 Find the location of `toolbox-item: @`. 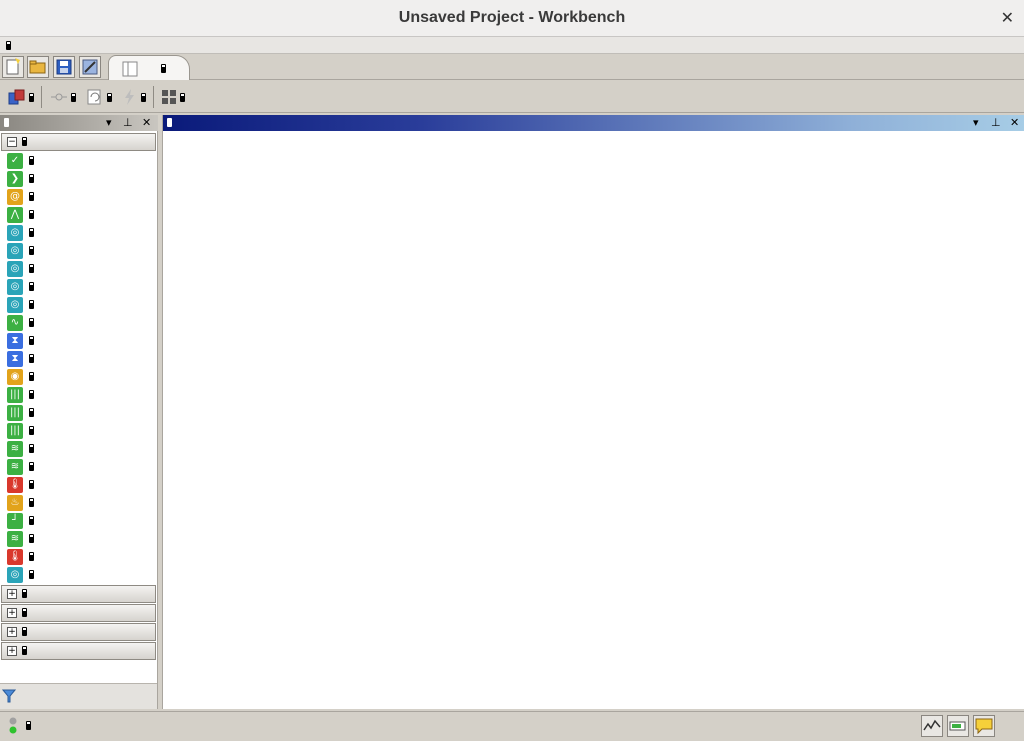

toolbox-item: @ is located at coordinates (20, 196).